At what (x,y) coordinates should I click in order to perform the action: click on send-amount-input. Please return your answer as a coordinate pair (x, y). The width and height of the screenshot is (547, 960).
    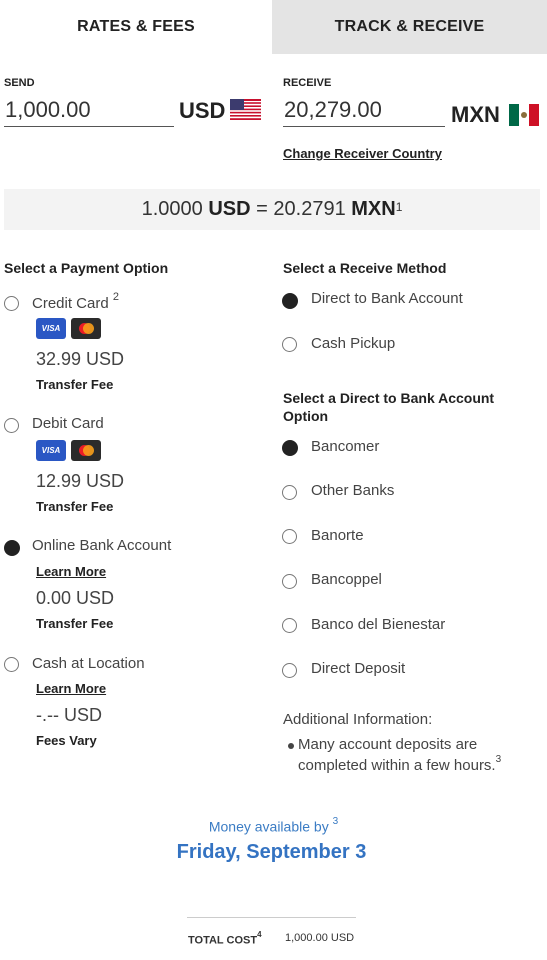
    Looking at the image, I should click on (89, 111).